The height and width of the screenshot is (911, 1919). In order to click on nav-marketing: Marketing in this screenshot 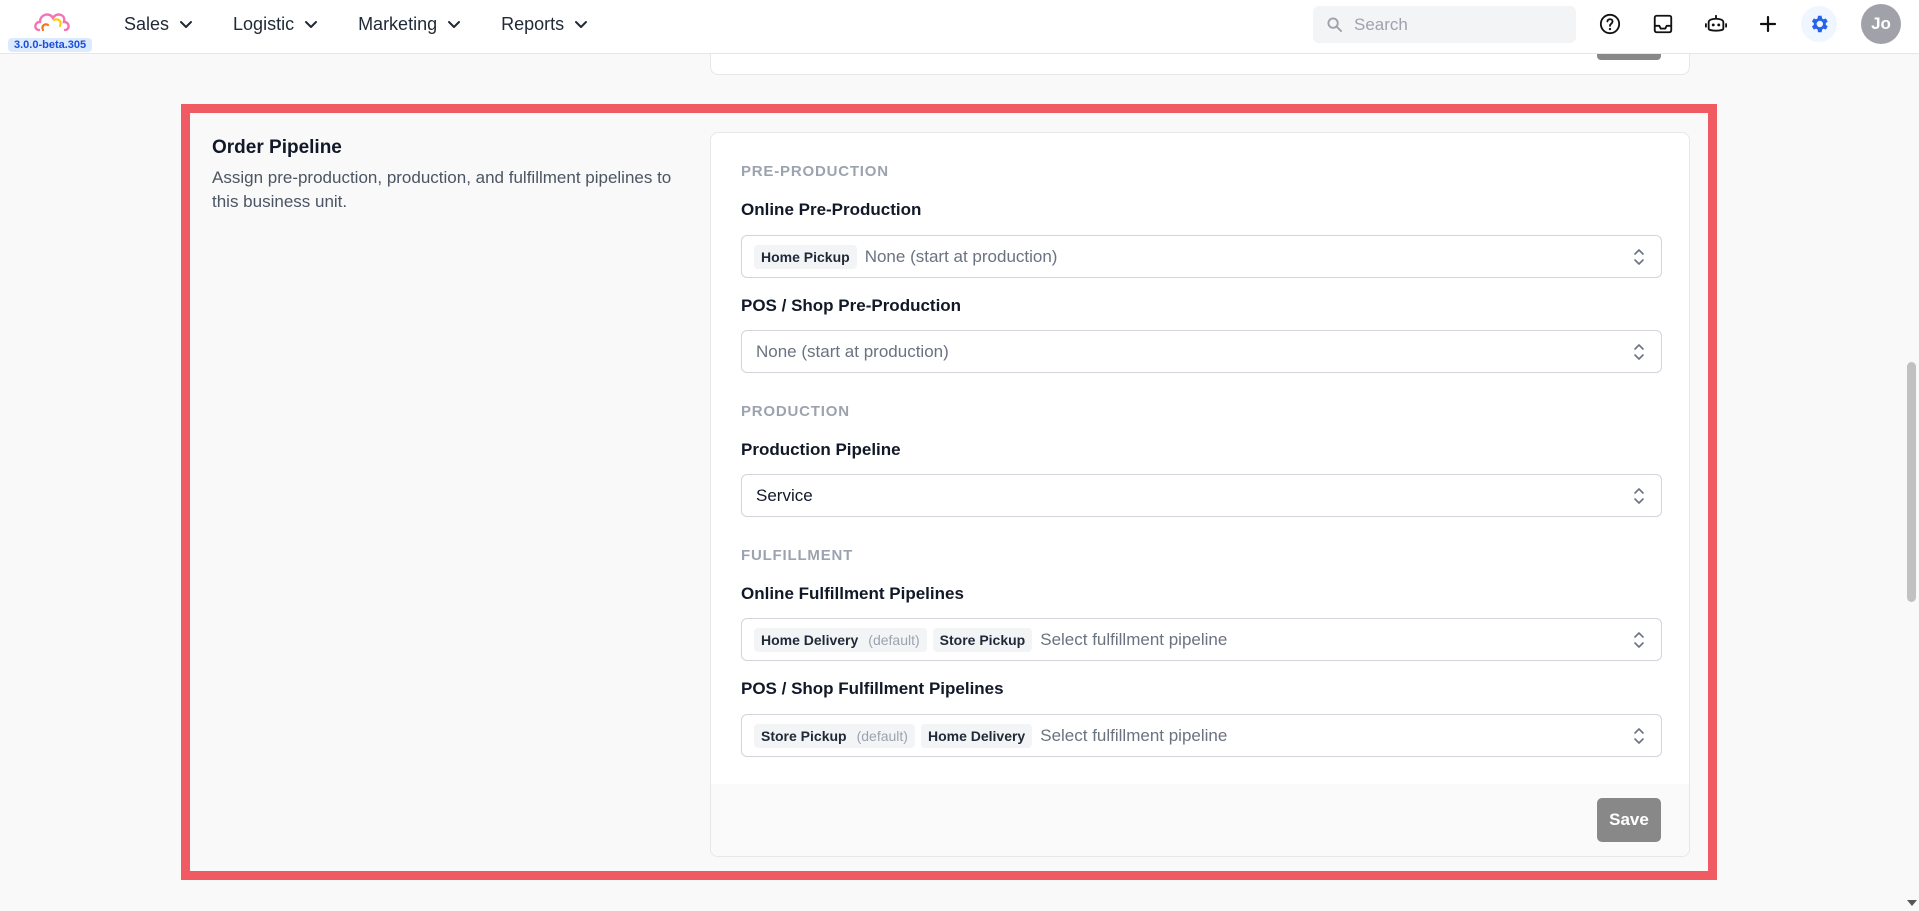, I will do `click(409, 24)`.